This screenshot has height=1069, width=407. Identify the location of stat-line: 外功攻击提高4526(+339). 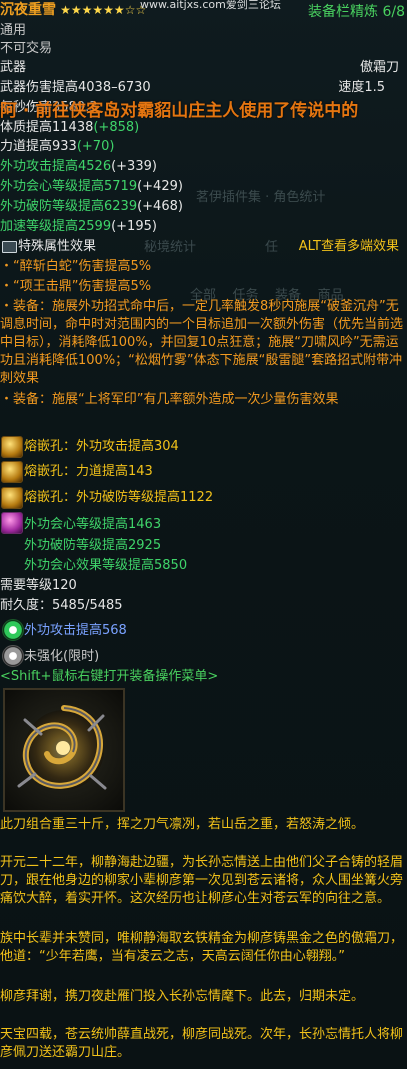
(78, 166).